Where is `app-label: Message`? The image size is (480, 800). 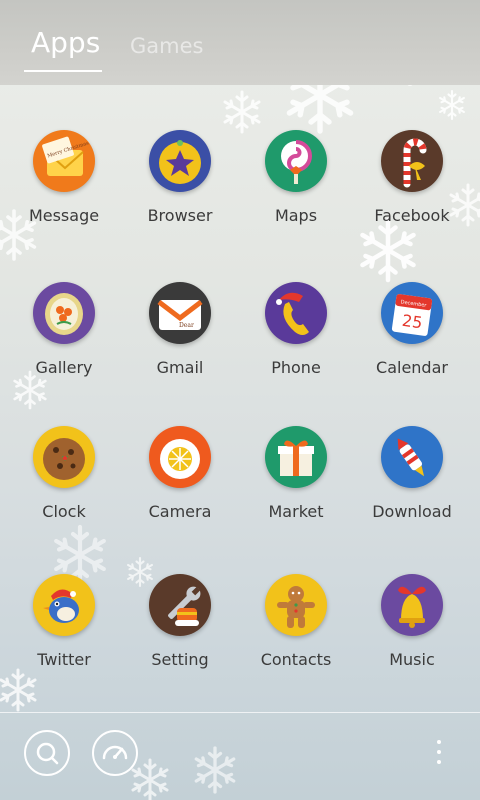
app-label: Message is located at coordinates (64, 215).